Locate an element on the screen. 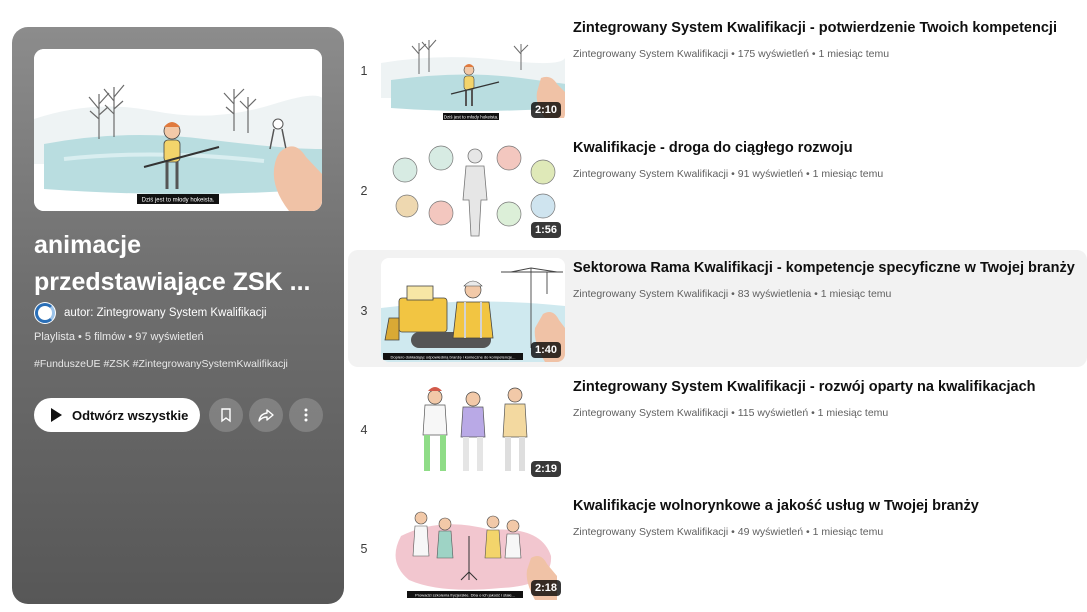 This screenshot has width=1087, height=612. playlist-meta: Playlista • 5 filmów • 97 wyświetleń is located at coordinates (119, 337).